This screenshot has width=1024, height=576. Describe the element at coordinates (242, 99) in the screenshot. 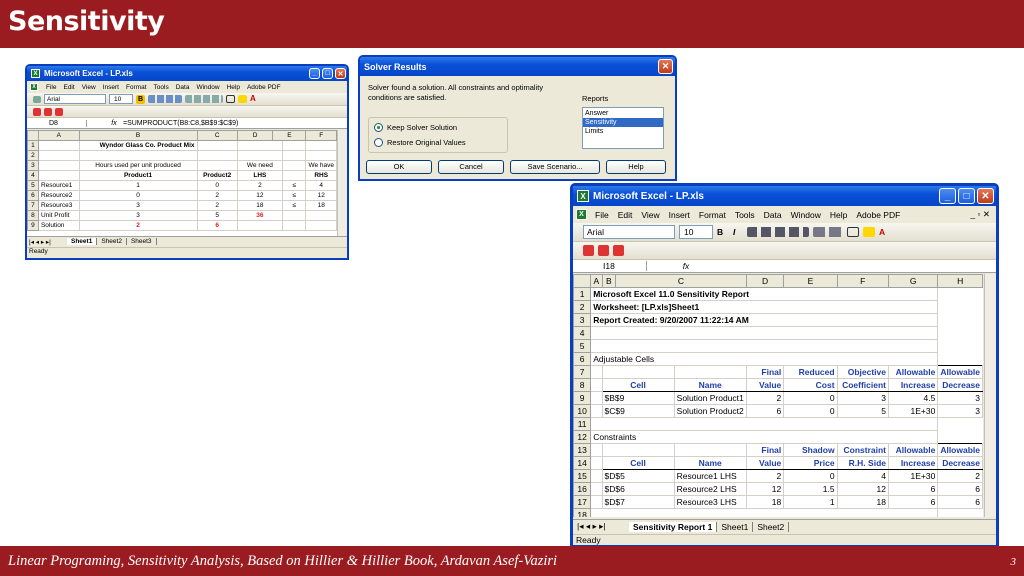

I see `fill-color-icon` at that location.